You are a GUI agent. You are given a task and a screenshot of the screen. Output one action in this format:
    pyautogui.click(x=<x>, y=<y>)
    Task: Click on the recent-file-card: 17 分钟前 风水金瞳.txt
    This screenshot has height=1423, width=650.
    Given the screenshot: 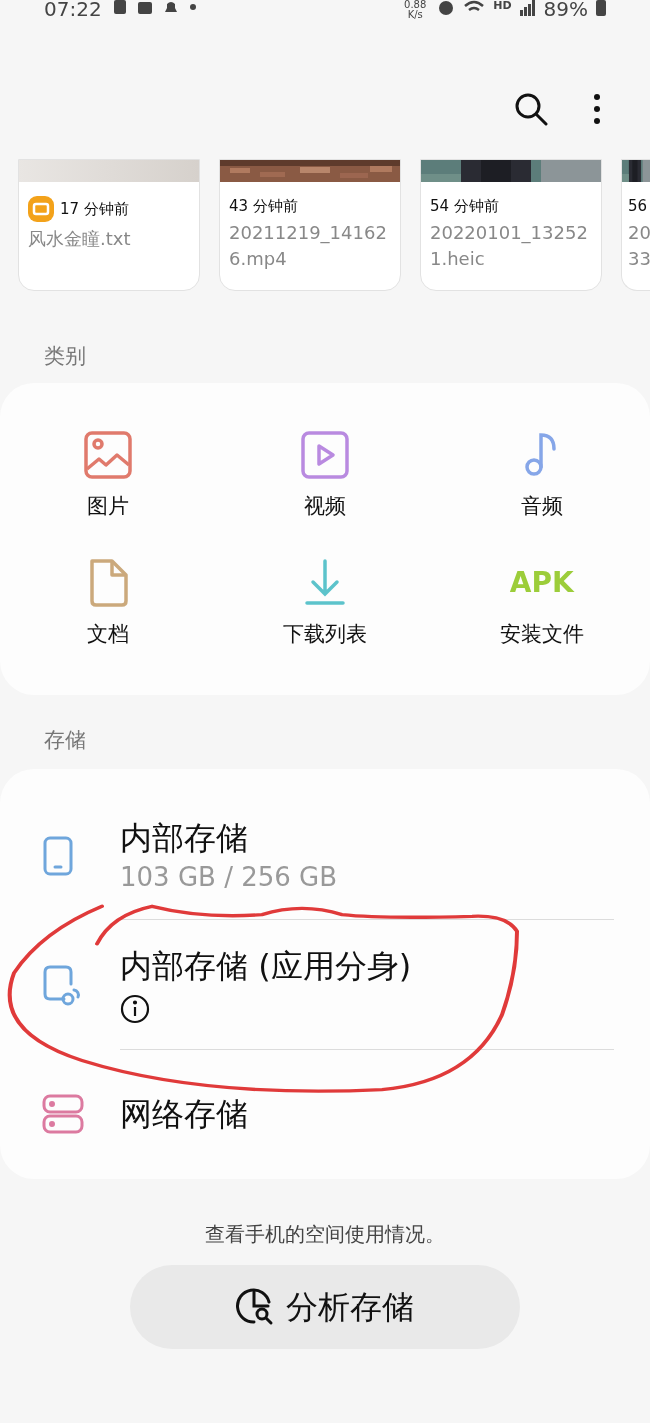 What is the action you would take?
    pyautogui.click(x=109, y=225)
    